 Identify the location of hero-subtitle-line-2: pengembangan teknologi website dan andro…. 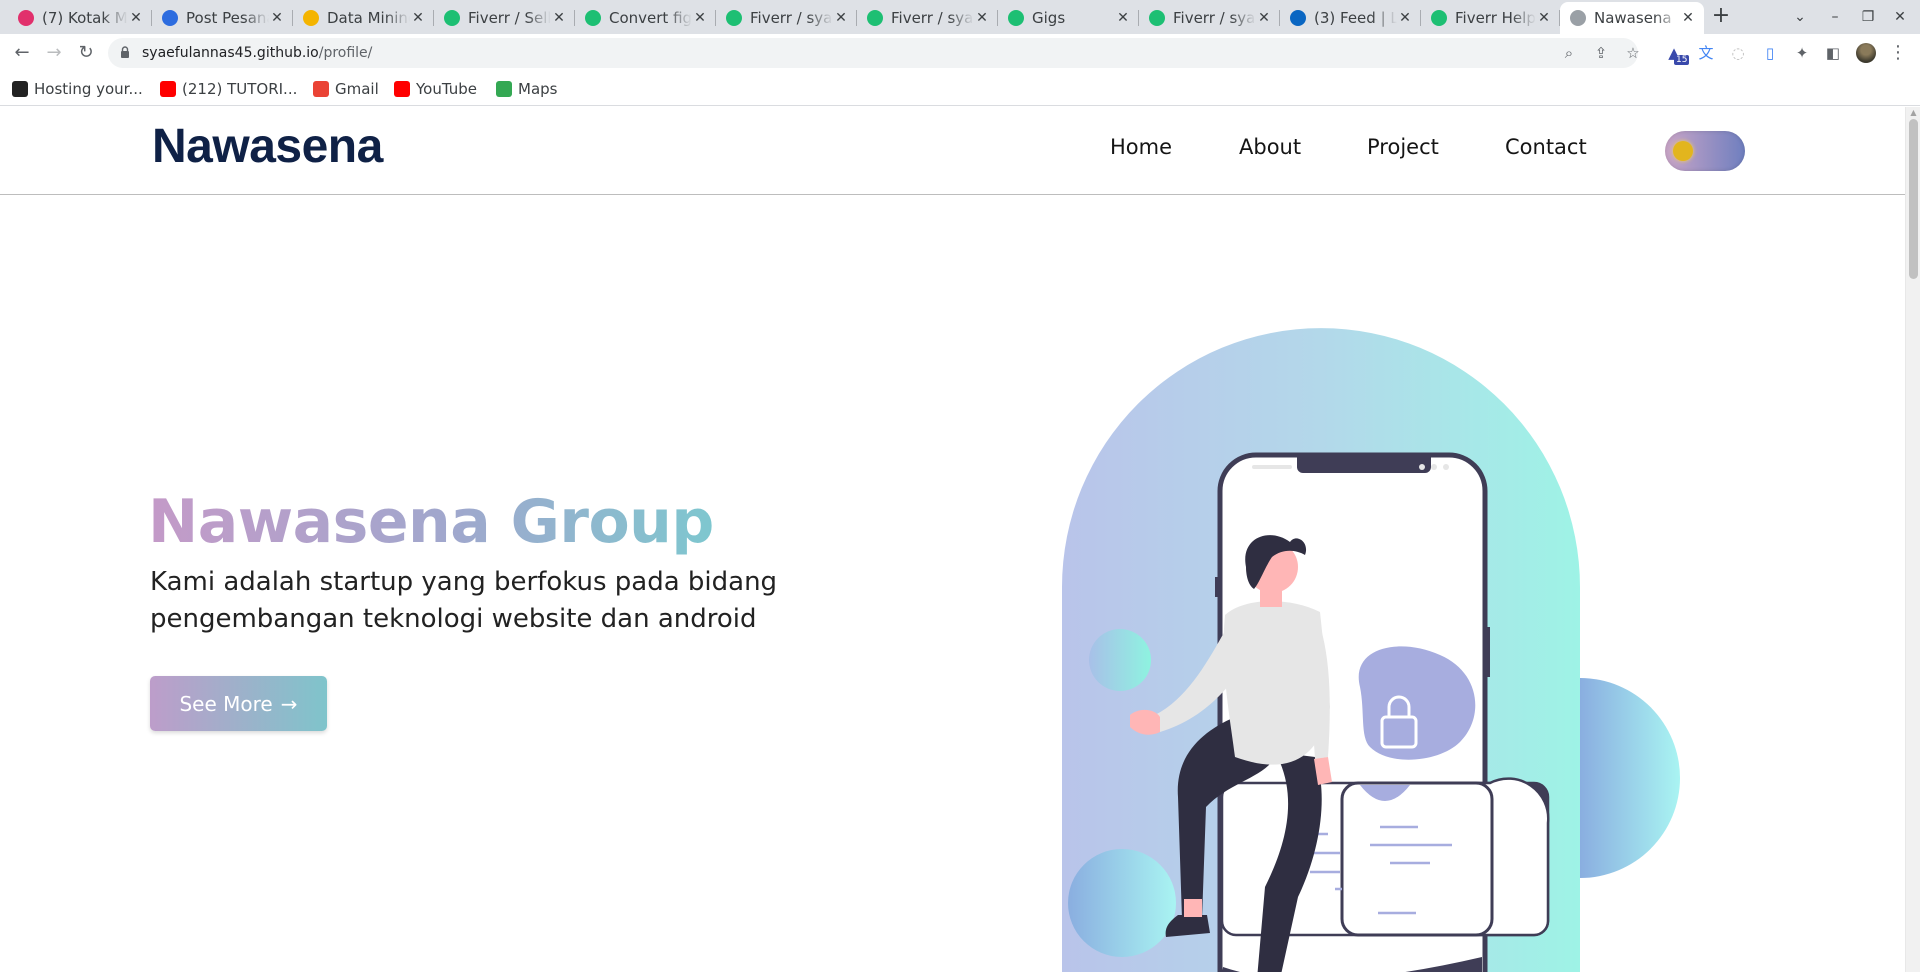
(453, 619).